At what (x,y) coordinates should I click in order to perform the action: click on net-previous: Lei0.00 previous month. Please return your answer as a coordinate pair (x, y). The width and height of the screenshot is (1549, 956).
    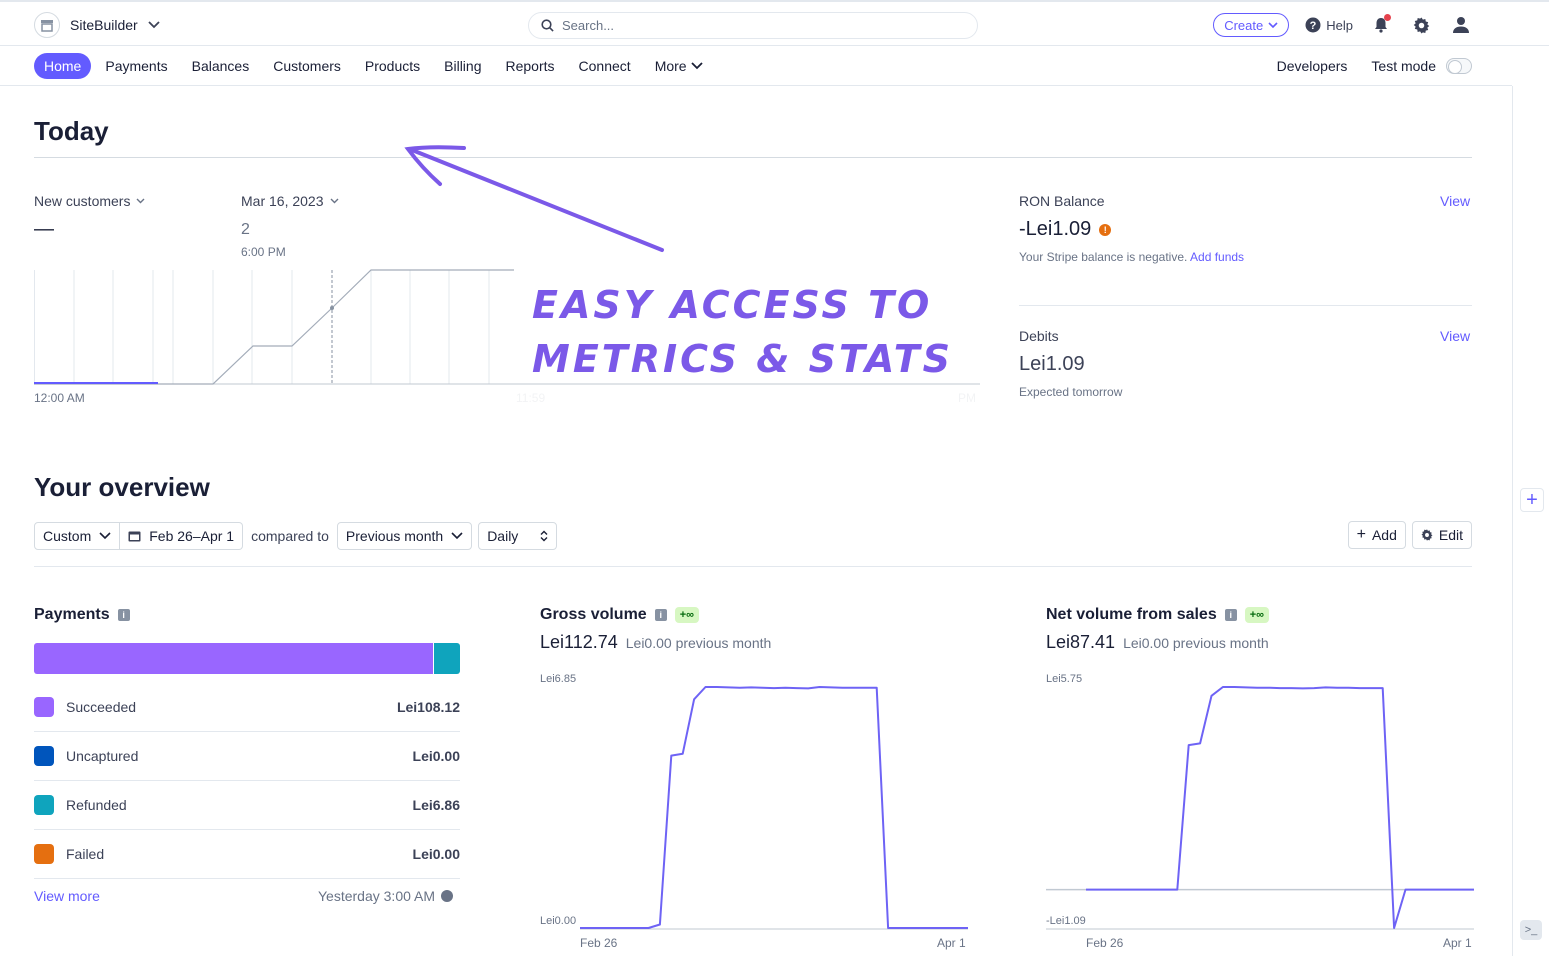
    Looking at the image, I should click on (1196, 643).